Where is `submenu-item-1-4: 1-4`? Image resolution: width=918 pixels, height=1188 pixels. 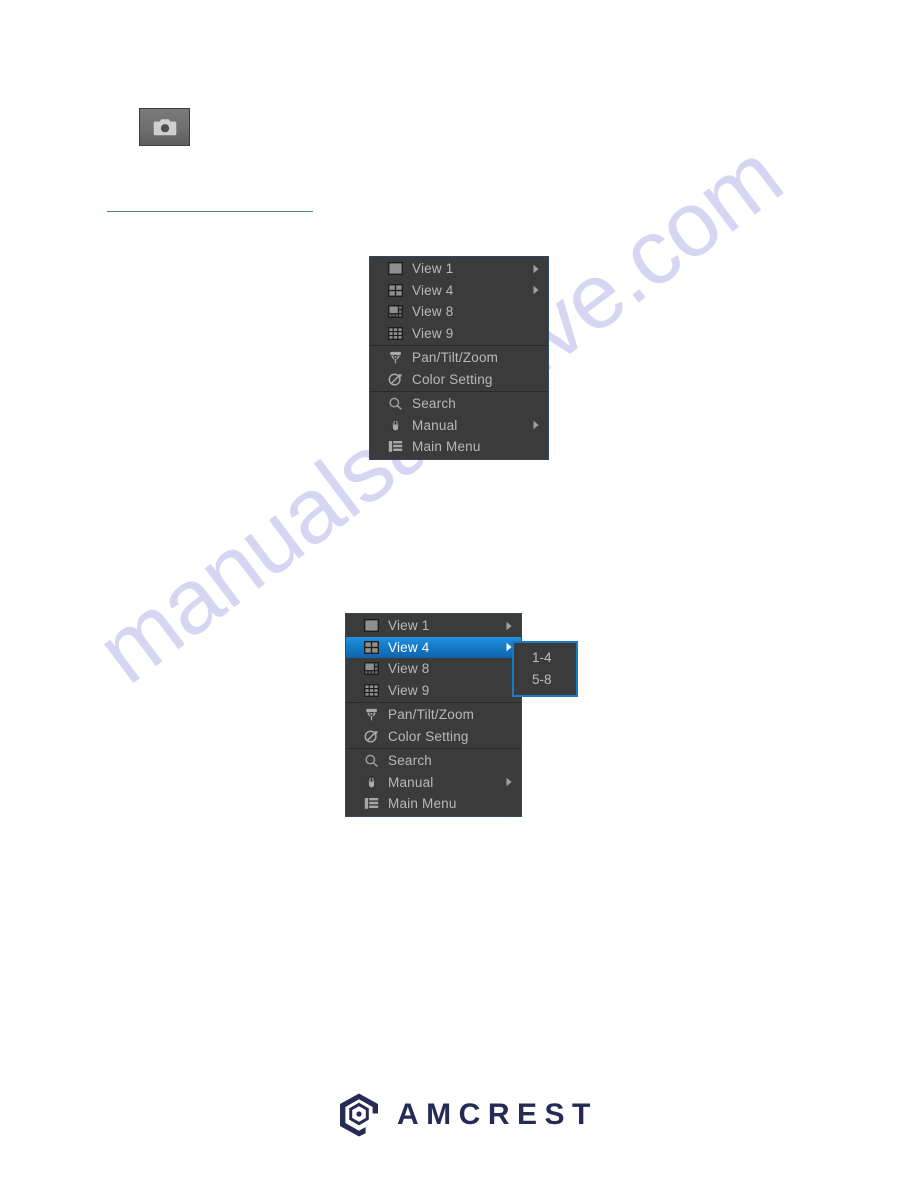
submenu-item-1-4: 1-4 is located at coordinates (545, 658).